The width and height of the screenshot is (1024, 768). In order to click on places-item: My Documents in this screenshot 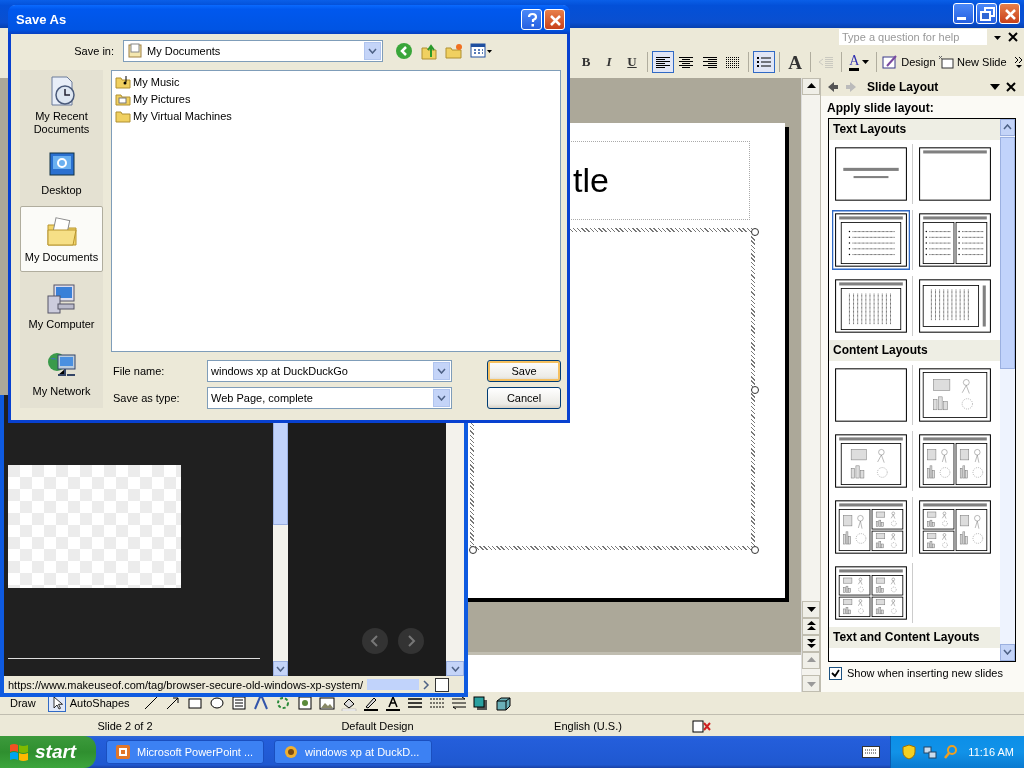, I will do `click(61, 239)`.